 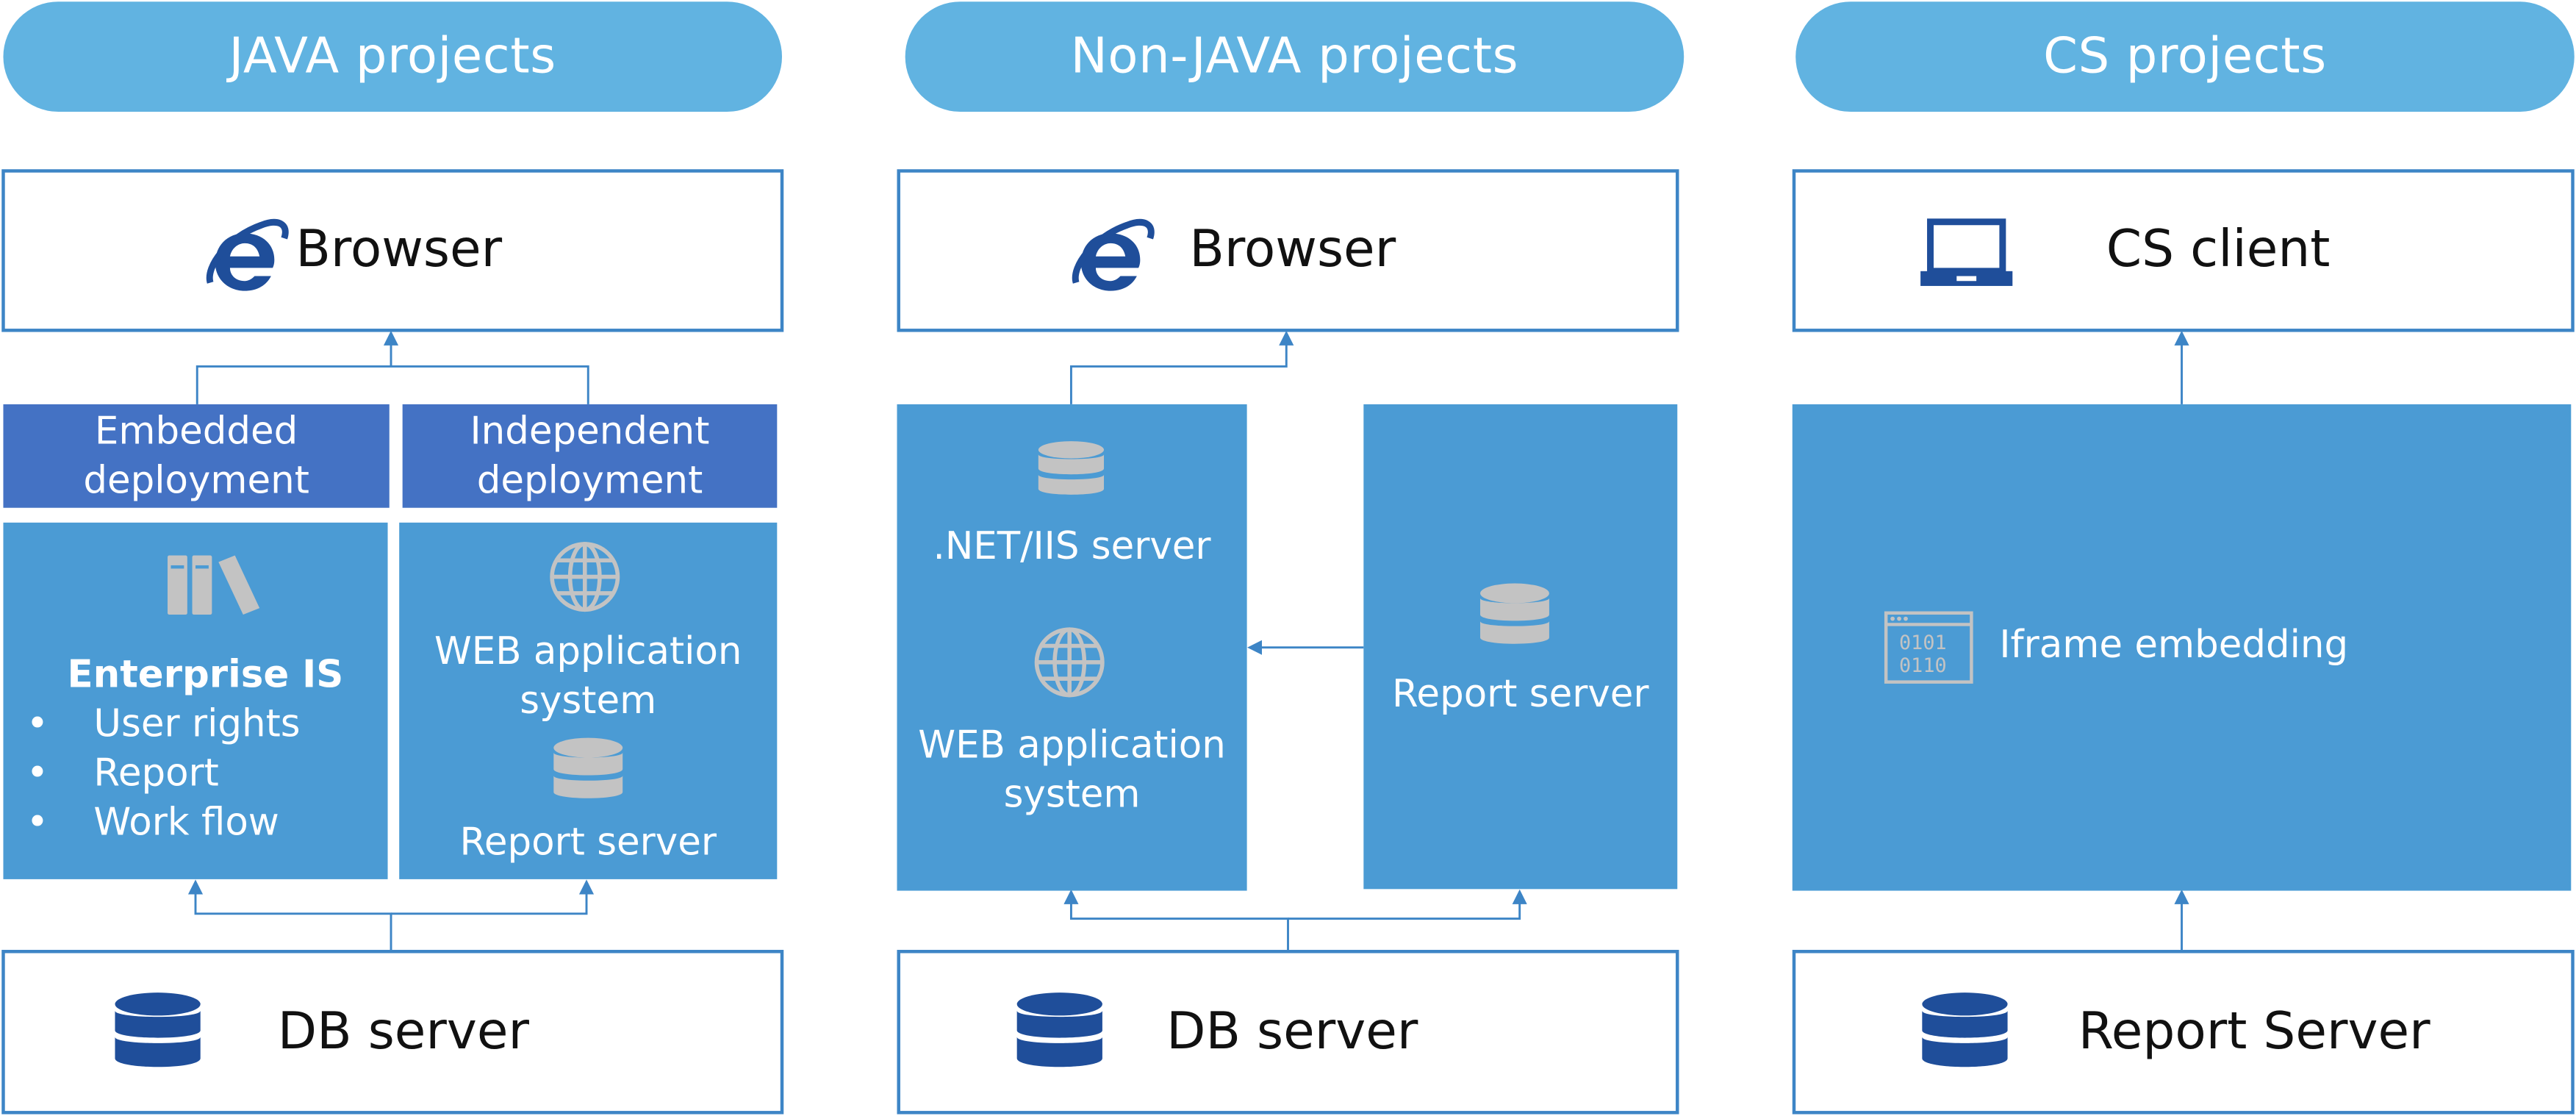 What do you see at coordinates (1407, 904) in the screenshot?
I see `nonjava-db-to-report-arrow` at bounding box center [1407, 904].